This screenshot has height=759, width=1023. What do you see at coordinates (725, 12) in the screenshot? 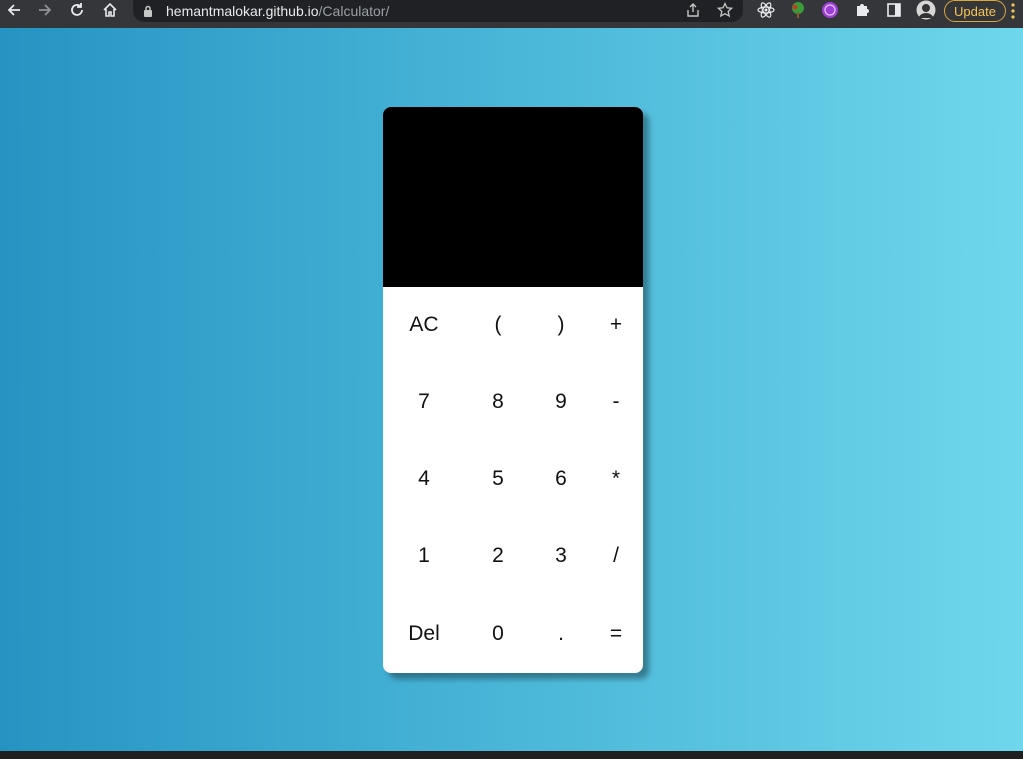
I see `bookmark-star-icon` at bounding box center [725, 12].